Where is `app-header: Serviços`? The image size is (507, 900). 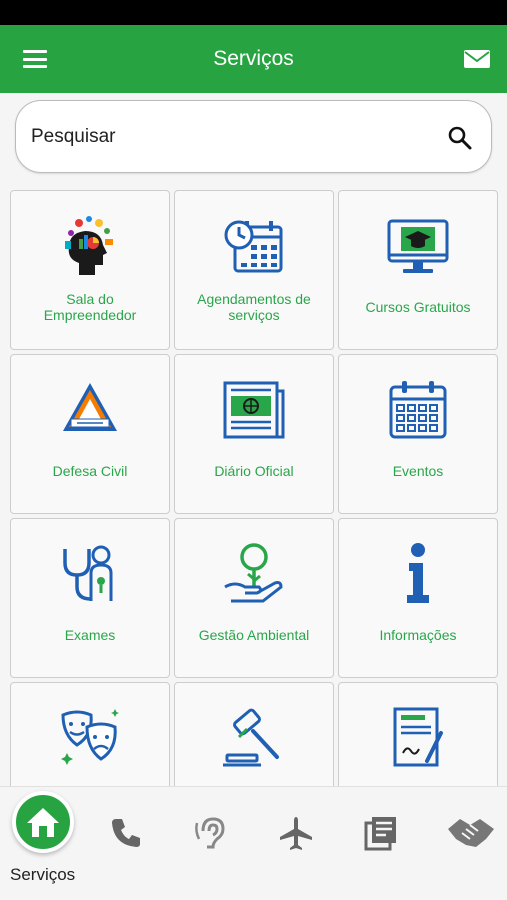 app-header: Serviços is located at coordinates (253, 59).